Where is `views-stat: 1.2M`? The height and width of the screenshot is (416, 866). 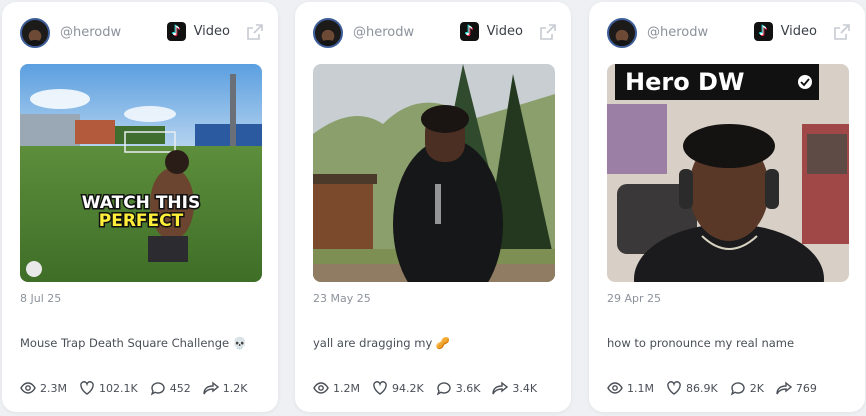 views-stat: 1.2M is located at coordinates (336, 388).